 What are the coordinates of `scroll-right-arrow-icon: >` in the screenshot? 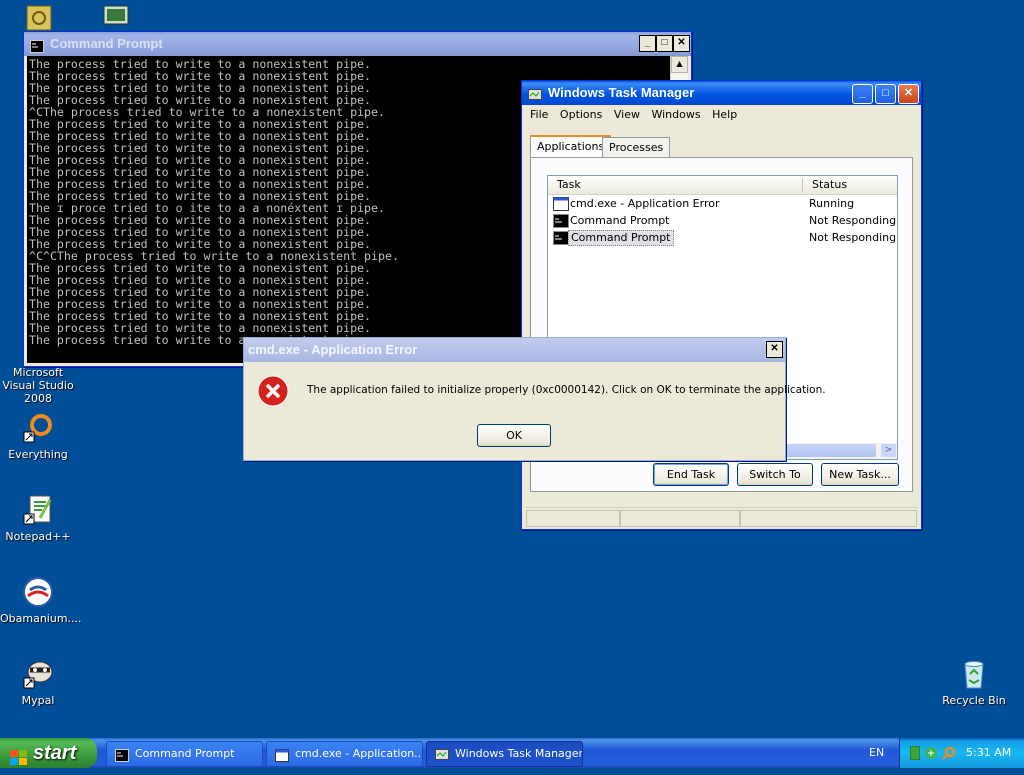 It's located at (888, 450).